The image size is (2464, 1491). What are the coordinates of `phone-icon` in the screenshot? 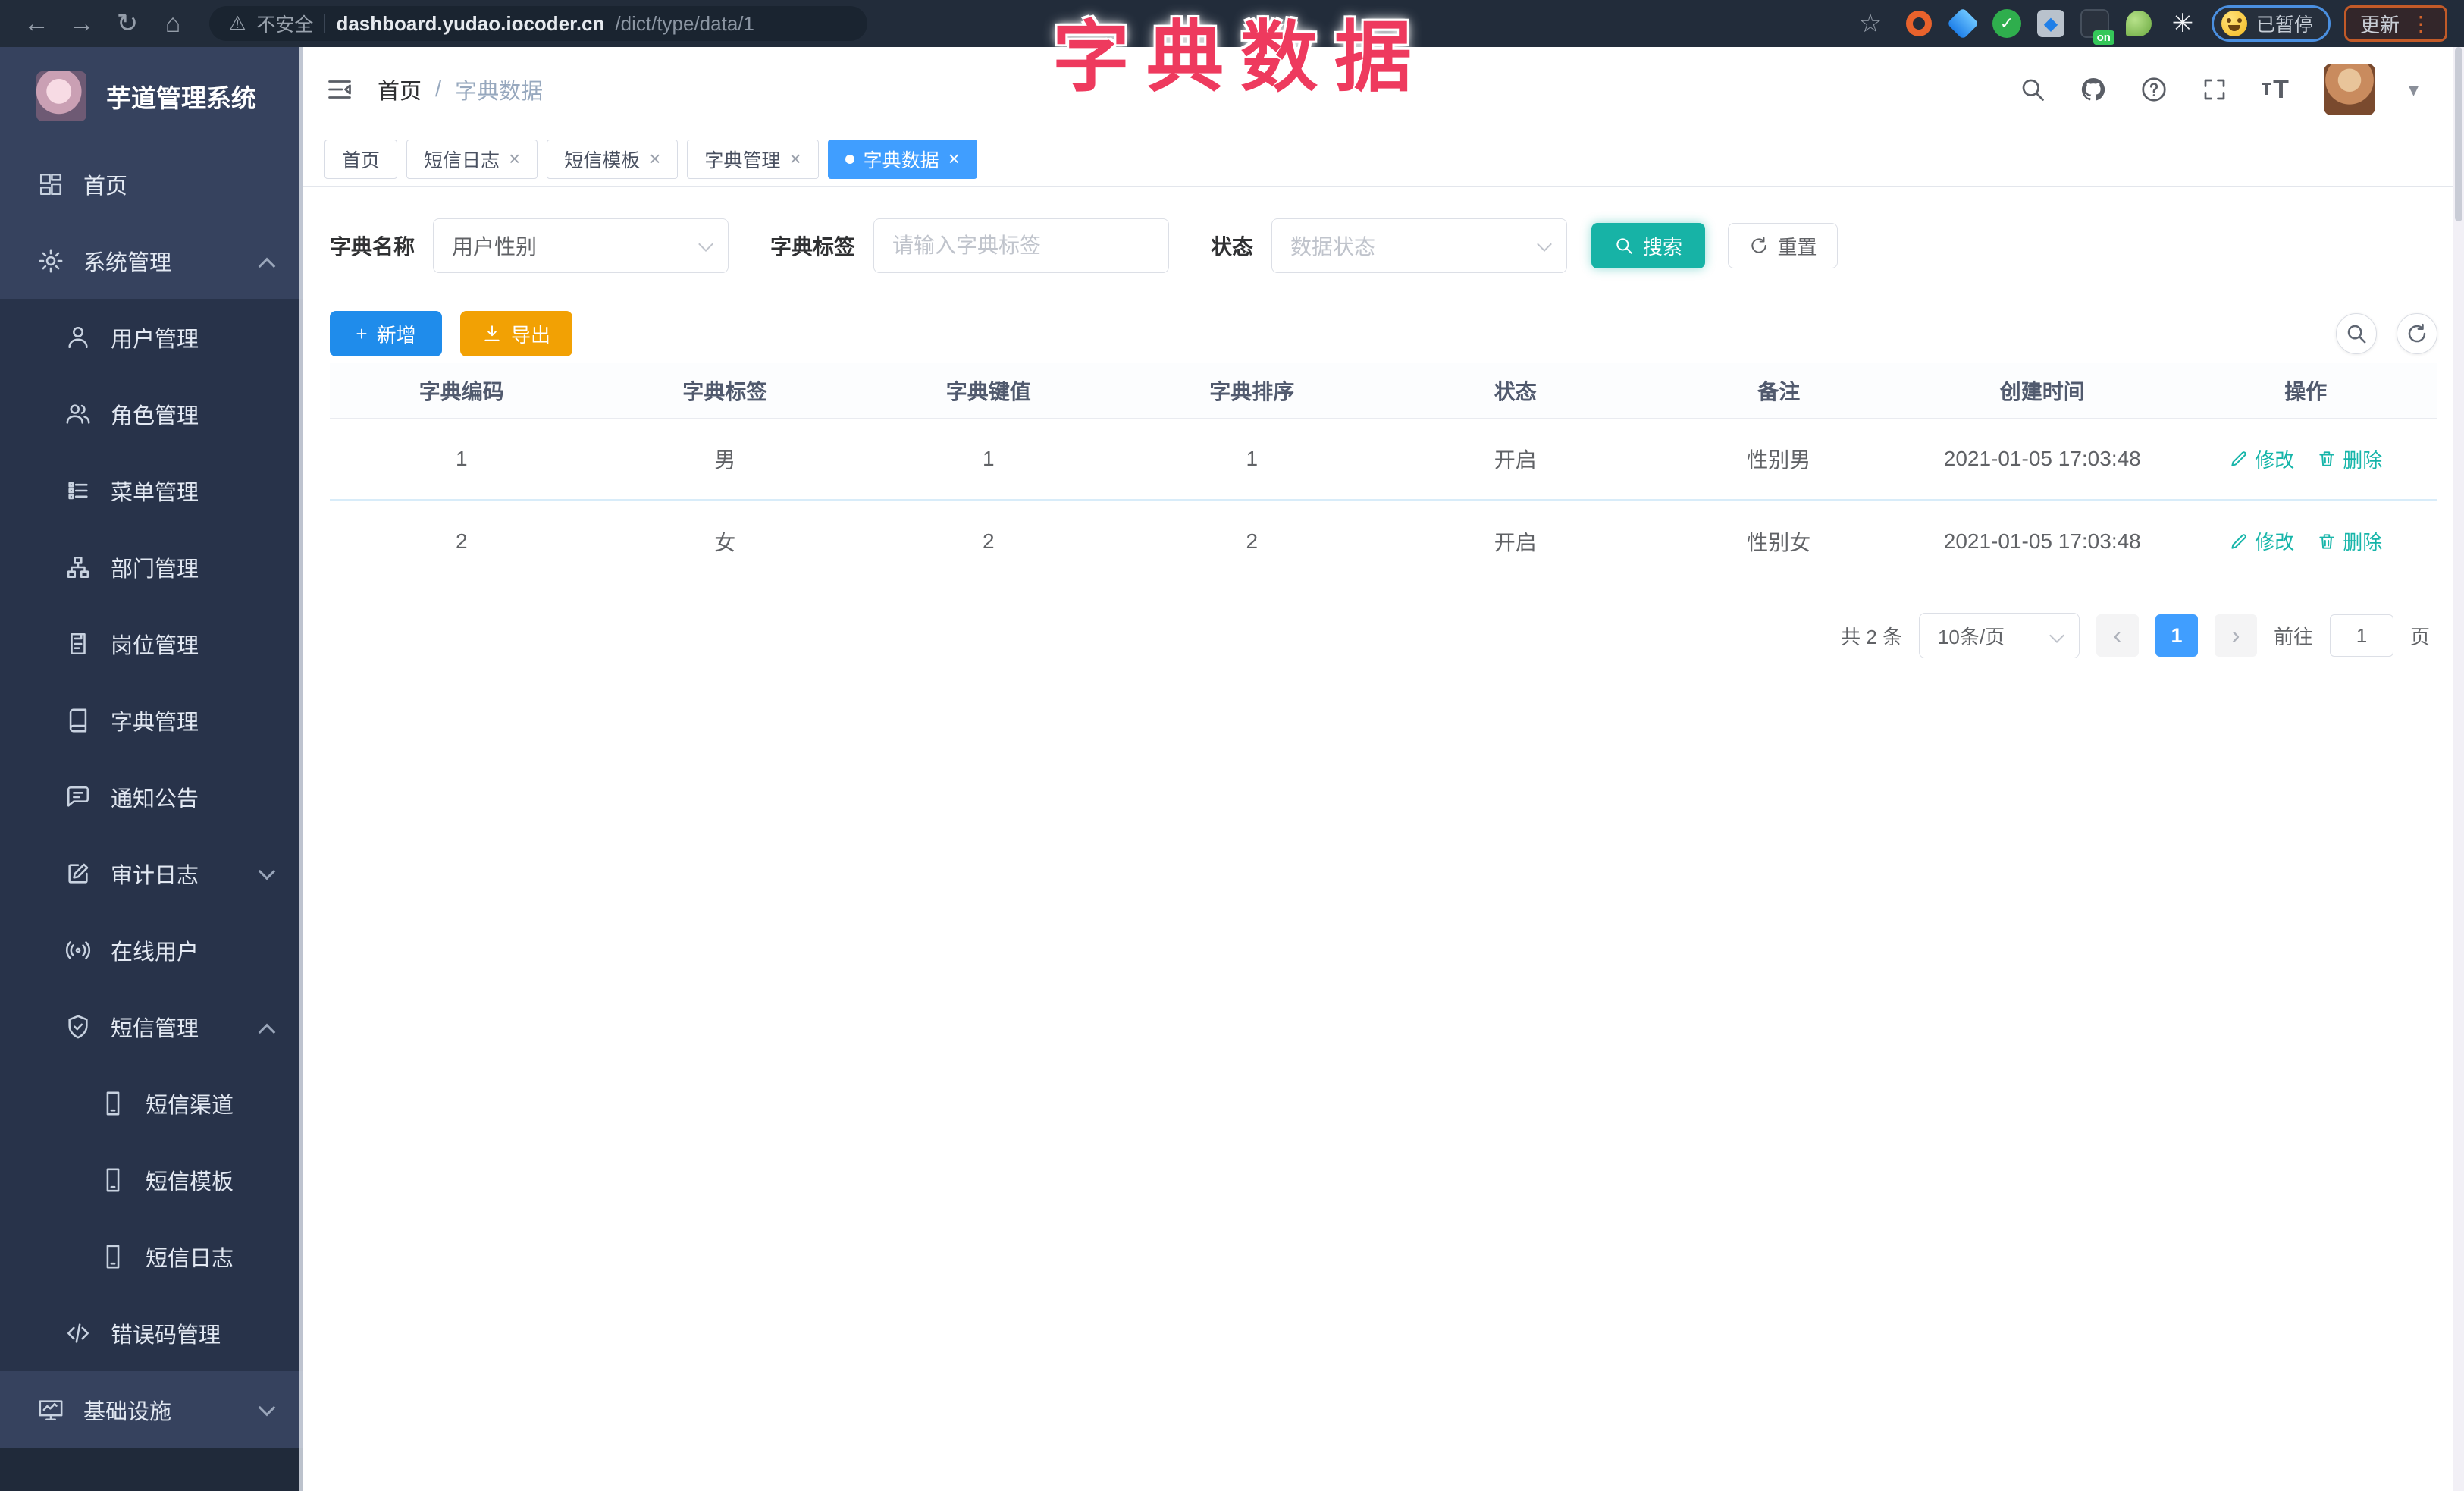 It's located at (113, 1180).